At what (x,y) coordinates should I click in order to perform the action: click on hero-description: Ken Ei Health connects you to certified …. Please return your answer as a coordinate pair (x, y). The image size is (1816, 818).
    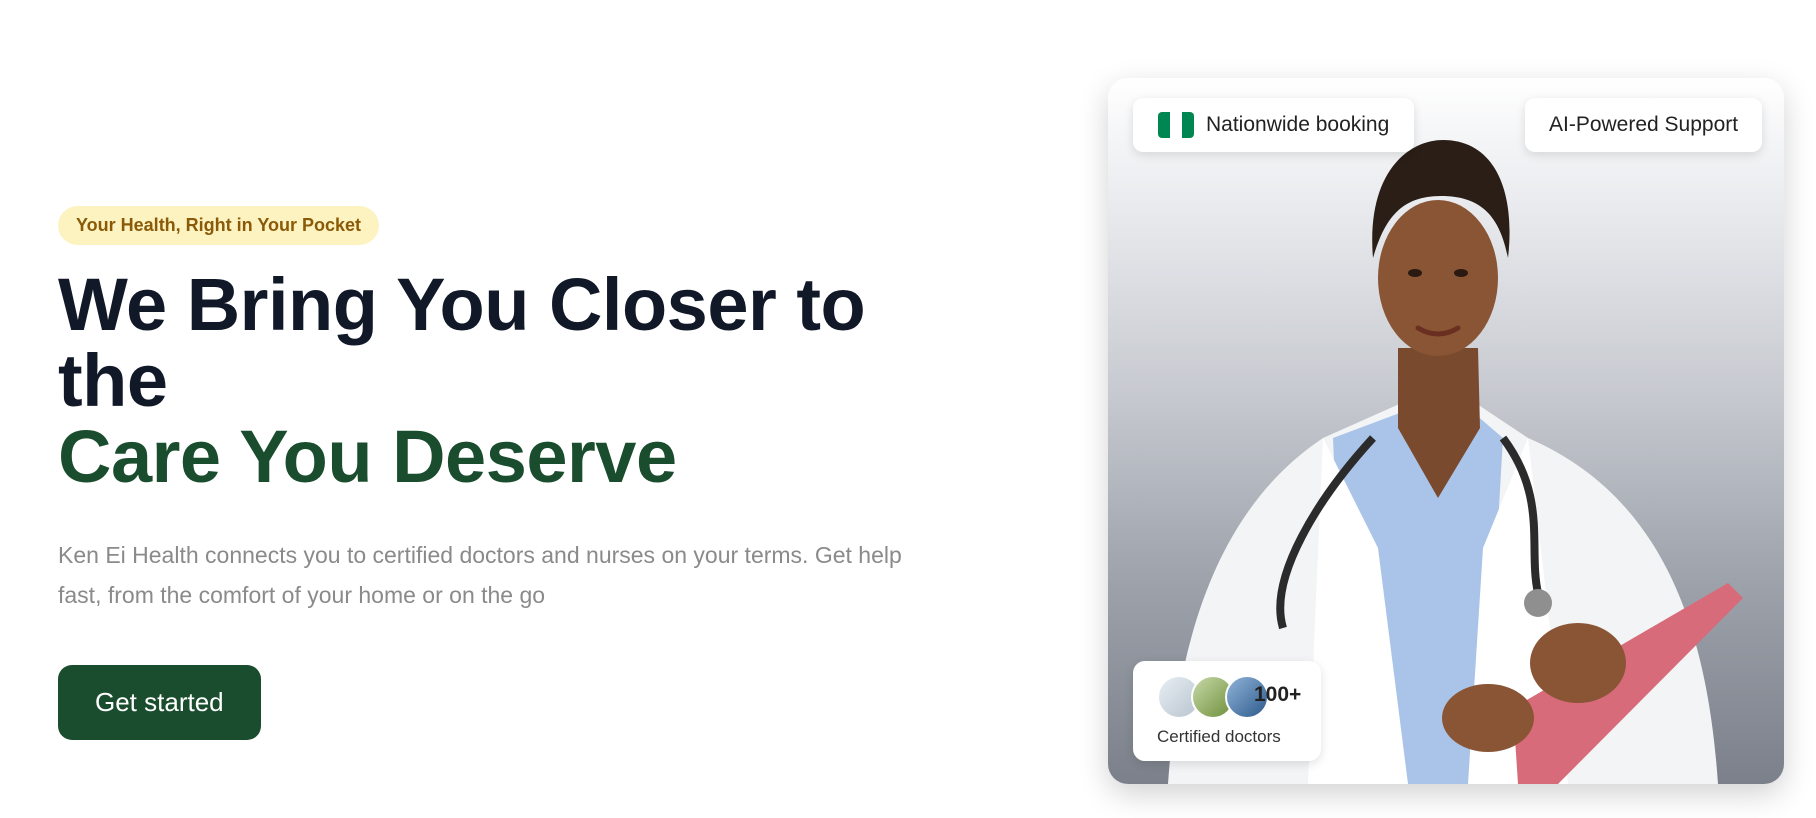
    Looking at the image, I should click on (480, 575).